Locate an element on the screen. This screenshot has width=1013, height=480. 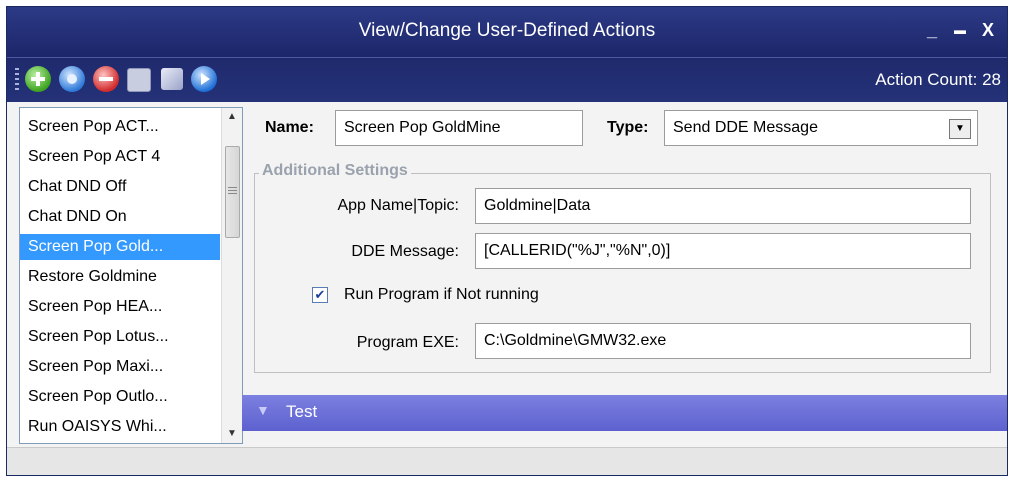
toolbar: Action Count: 28 is located at coordinates (507, 79).